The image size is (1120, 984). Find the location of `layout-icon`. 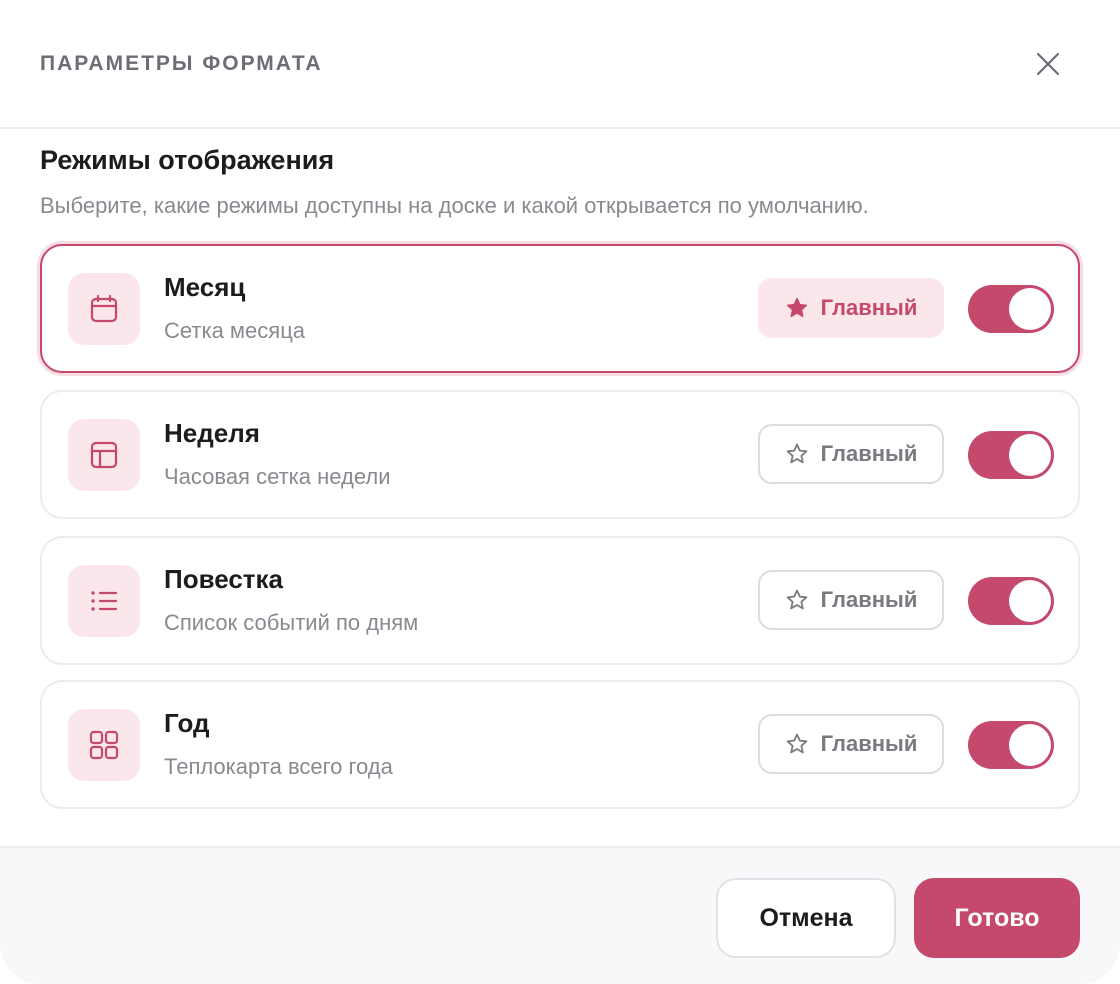

layout-icon is located at coordinates (104, 455).